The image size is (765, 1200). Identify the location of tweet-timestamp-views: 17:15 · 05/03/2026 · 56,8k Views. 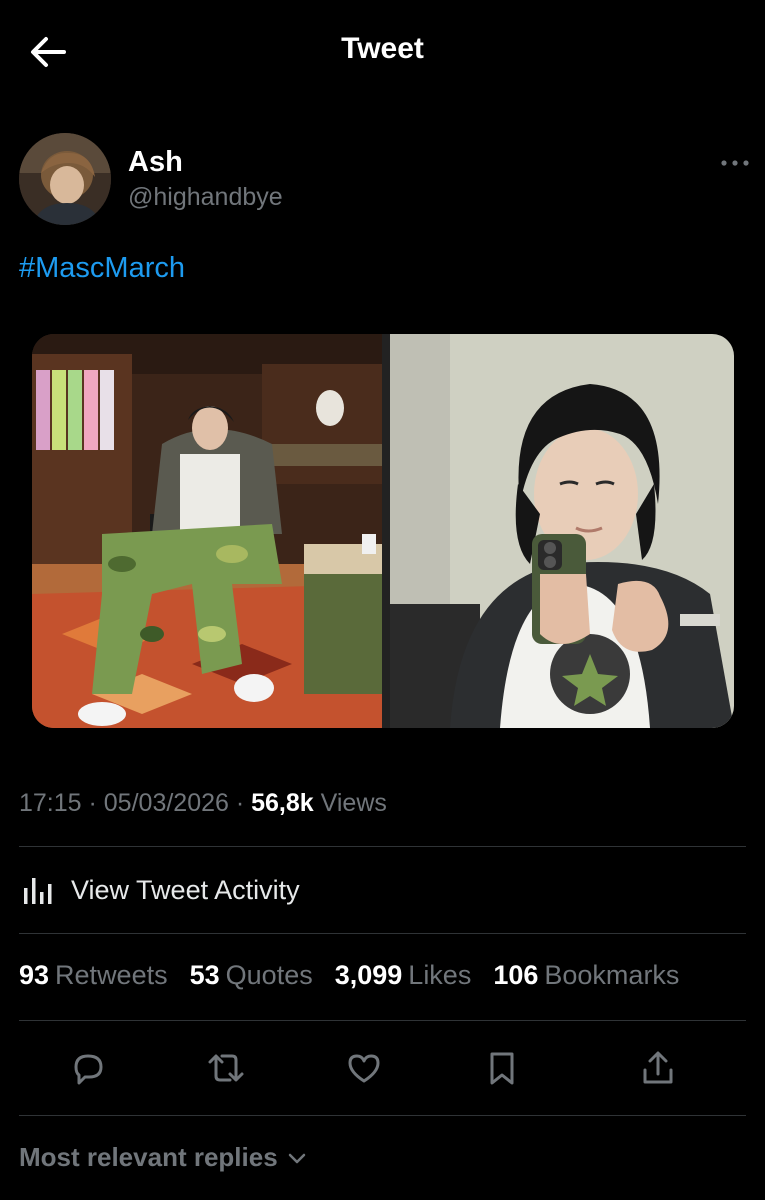
(203, 803).